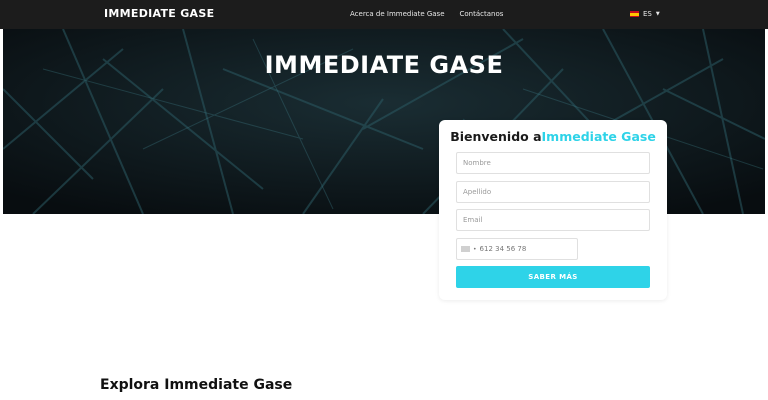  Describe the element at coordinates (465, 249) in the screenshot. I see `country-flag-icon` at that location.